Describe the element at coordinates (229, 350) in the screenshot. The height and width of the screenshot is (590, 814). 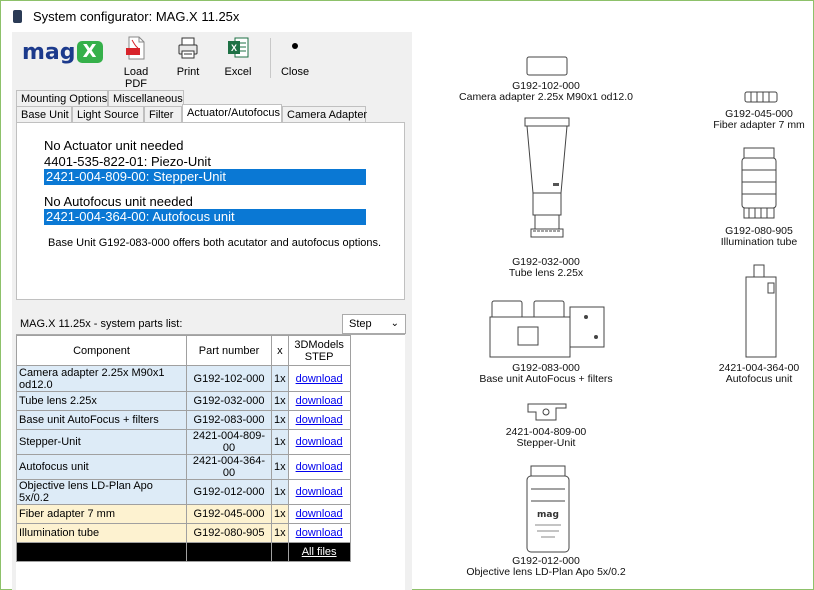
I see `col-part-number: Part number` at that location.